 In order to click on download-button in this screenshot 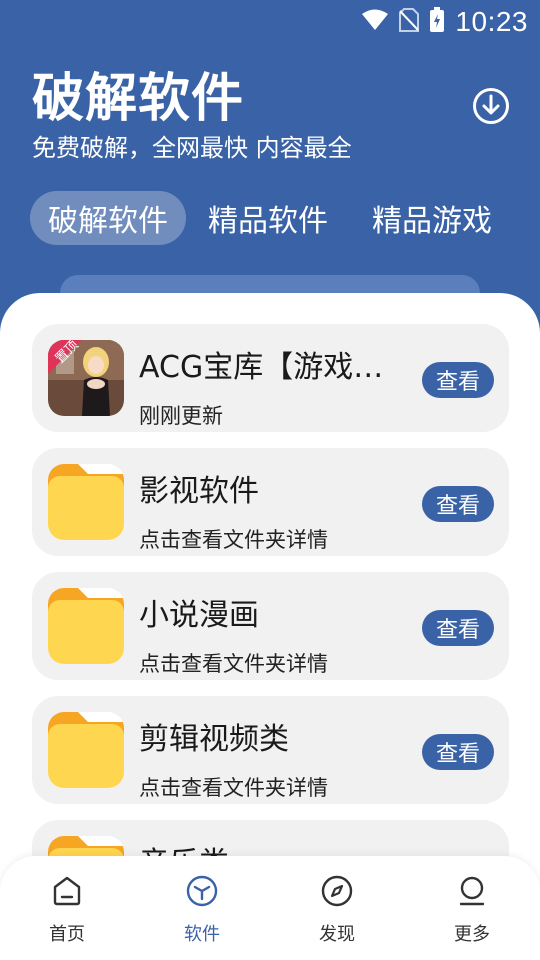, I will do `click(491, 106)`.